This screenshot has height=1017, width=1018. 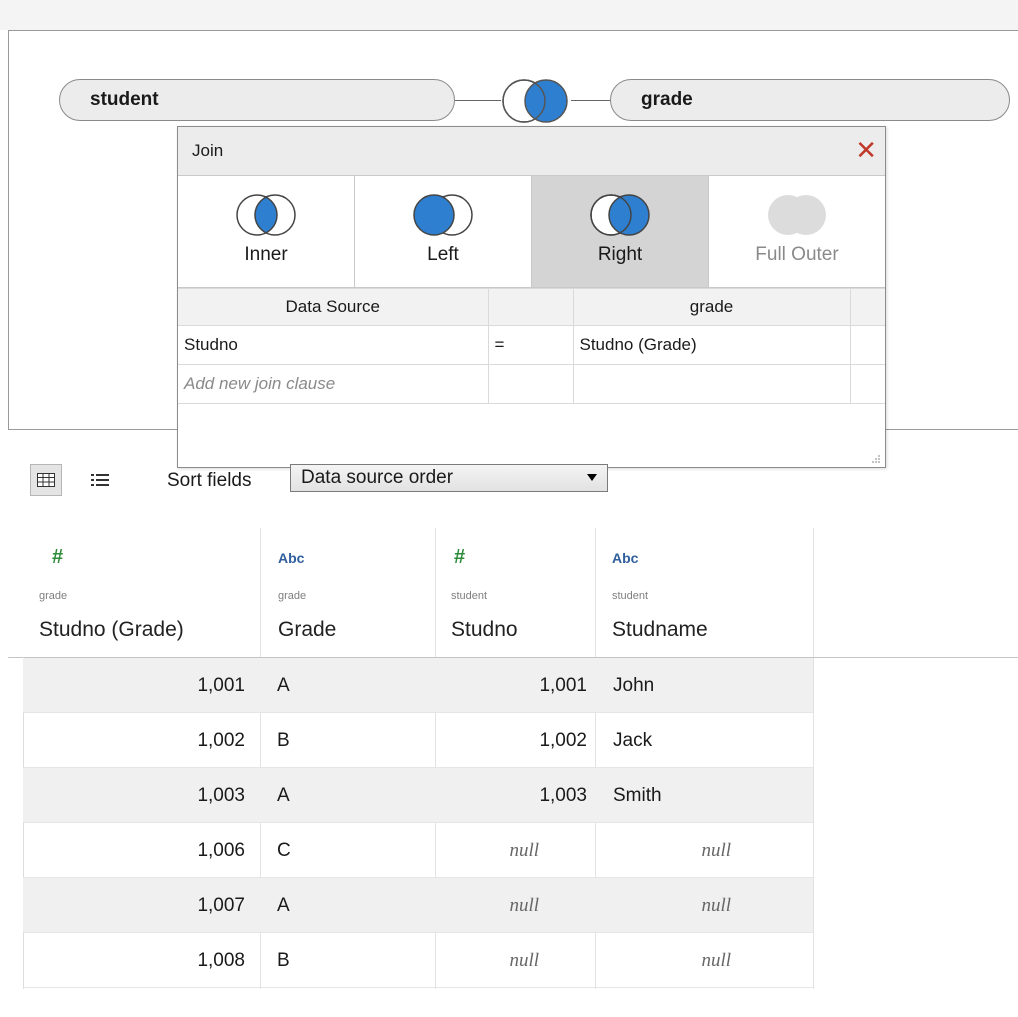 I want to click on join-clause-header-row: Data Source grade, so click(x=531, y=307).